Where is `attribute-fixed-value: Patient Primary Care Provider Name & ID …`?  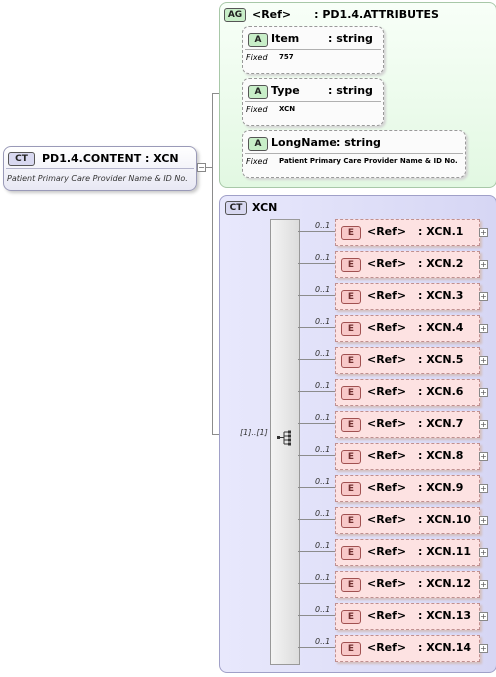
attribute-fixed-value: Patient Primary Care Provider Name & ID … is located at coordinates (368, 161).